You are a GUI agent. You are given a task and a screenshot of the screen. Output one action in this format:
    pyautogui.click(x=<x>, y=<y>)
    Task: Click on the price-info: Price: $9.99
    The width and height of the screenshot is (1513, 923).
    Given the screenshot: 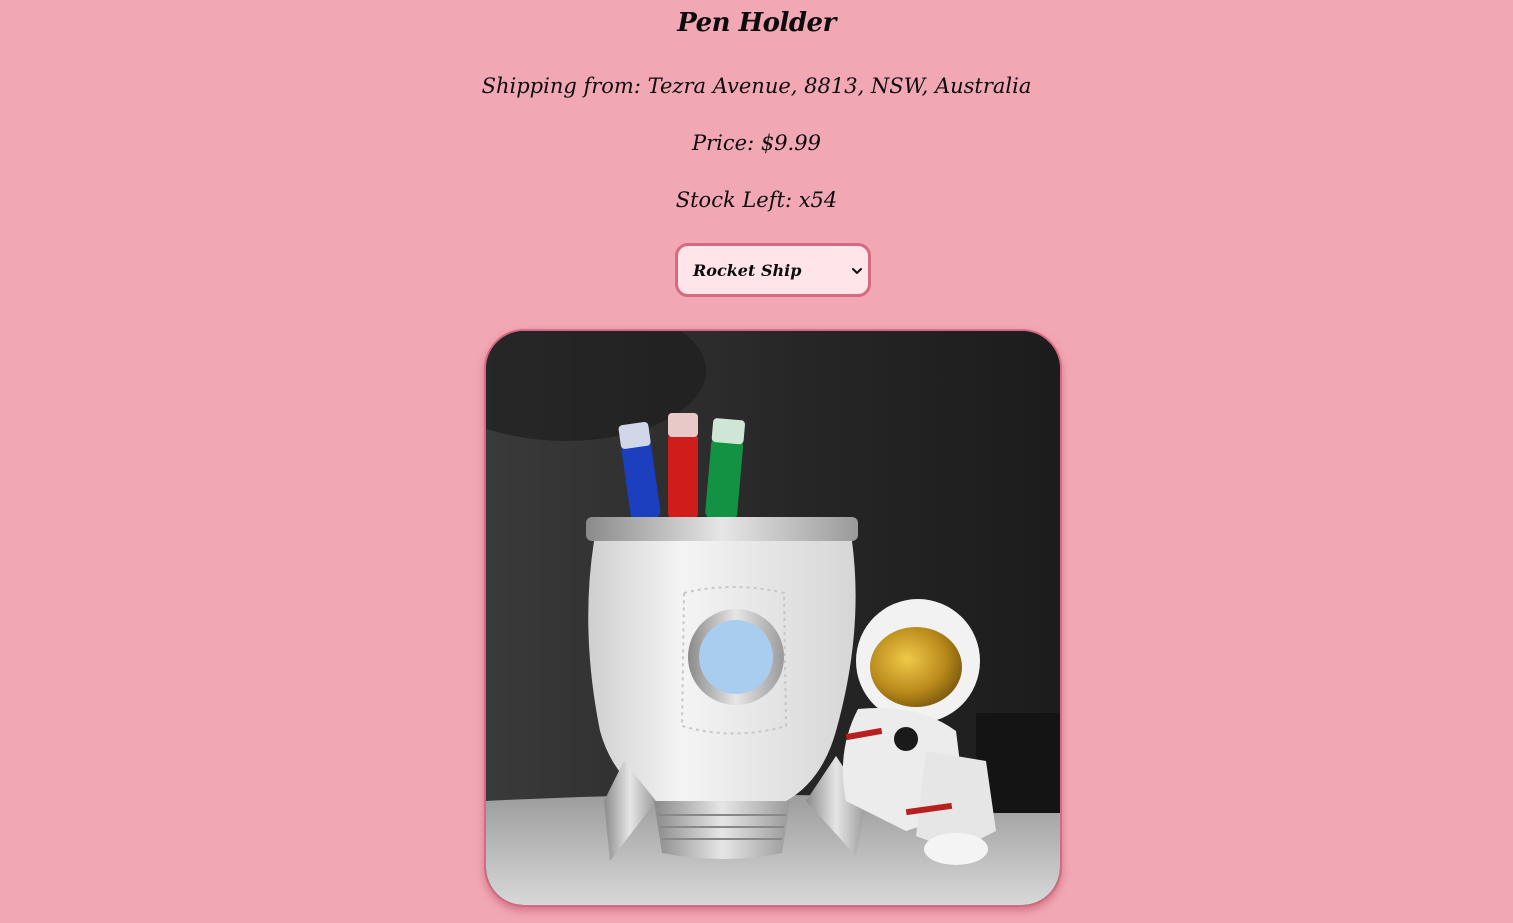 What is the action you would take?
    pyautogui.click(x=756, y=143)
    